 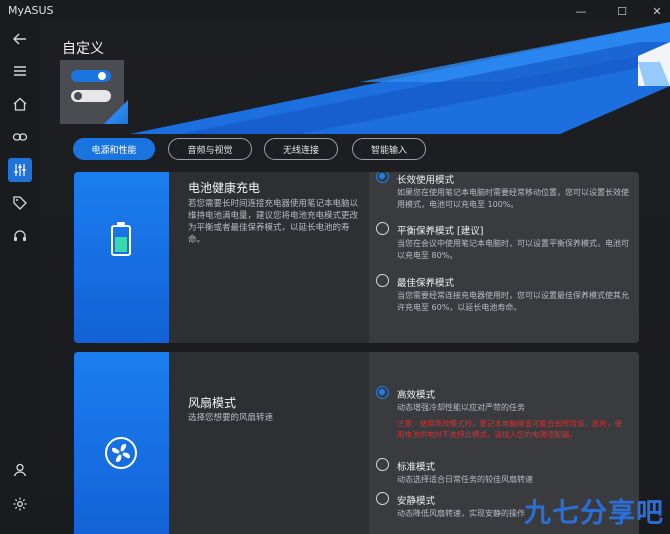 What do you see at coordinates (20, 236) in the screenshot?
I see `headset-icon` at bounding box center [20, 236].